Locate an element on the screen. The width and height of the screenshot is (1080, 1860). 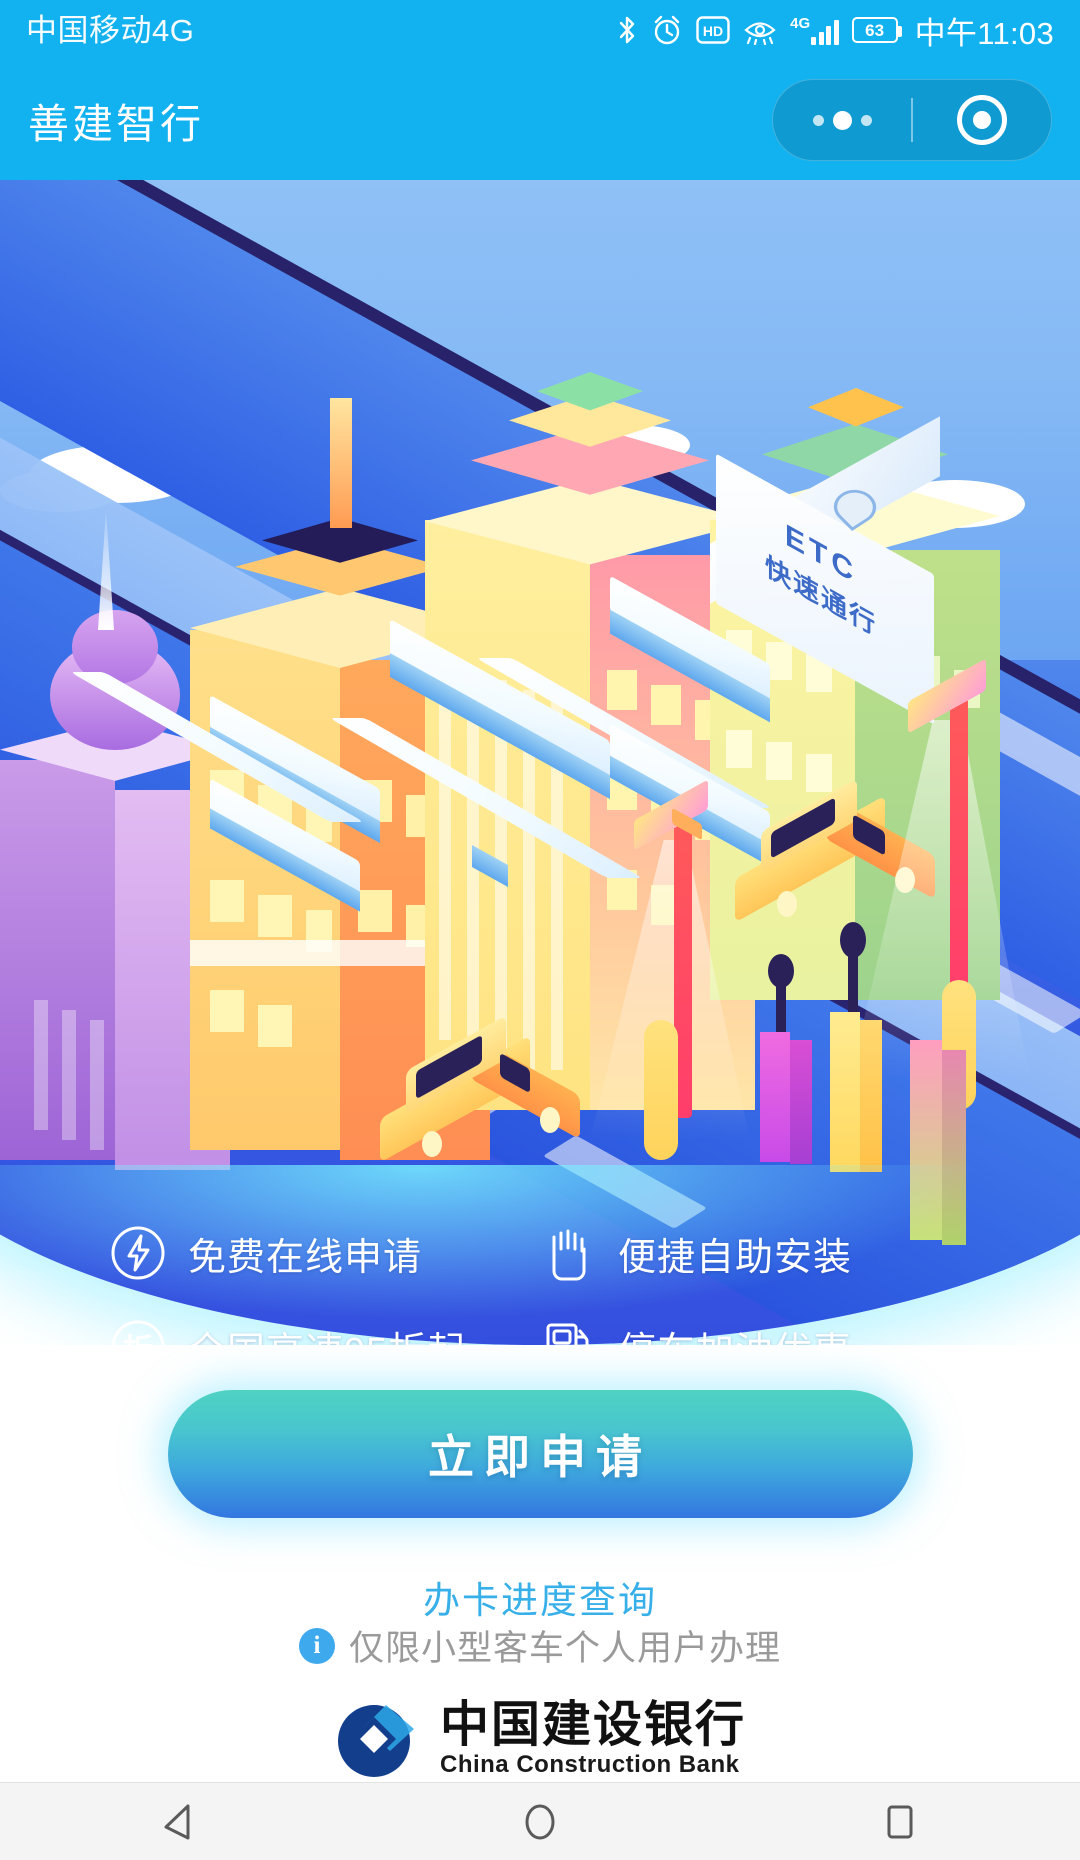
card-progress-link: 办卡进度查询 is located at coordinates (540, 1600).